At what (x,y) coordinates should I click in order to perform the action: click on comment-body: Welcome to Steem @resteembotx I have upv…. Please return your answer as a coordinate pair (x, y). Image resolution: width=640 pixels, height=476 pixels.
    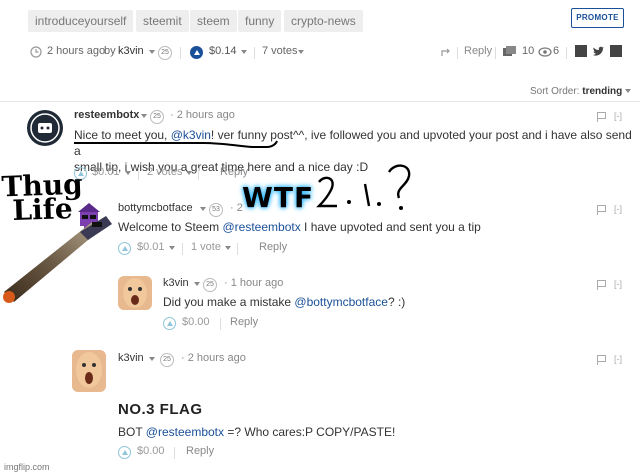
    Looking at the image, I should click on (299, 227).